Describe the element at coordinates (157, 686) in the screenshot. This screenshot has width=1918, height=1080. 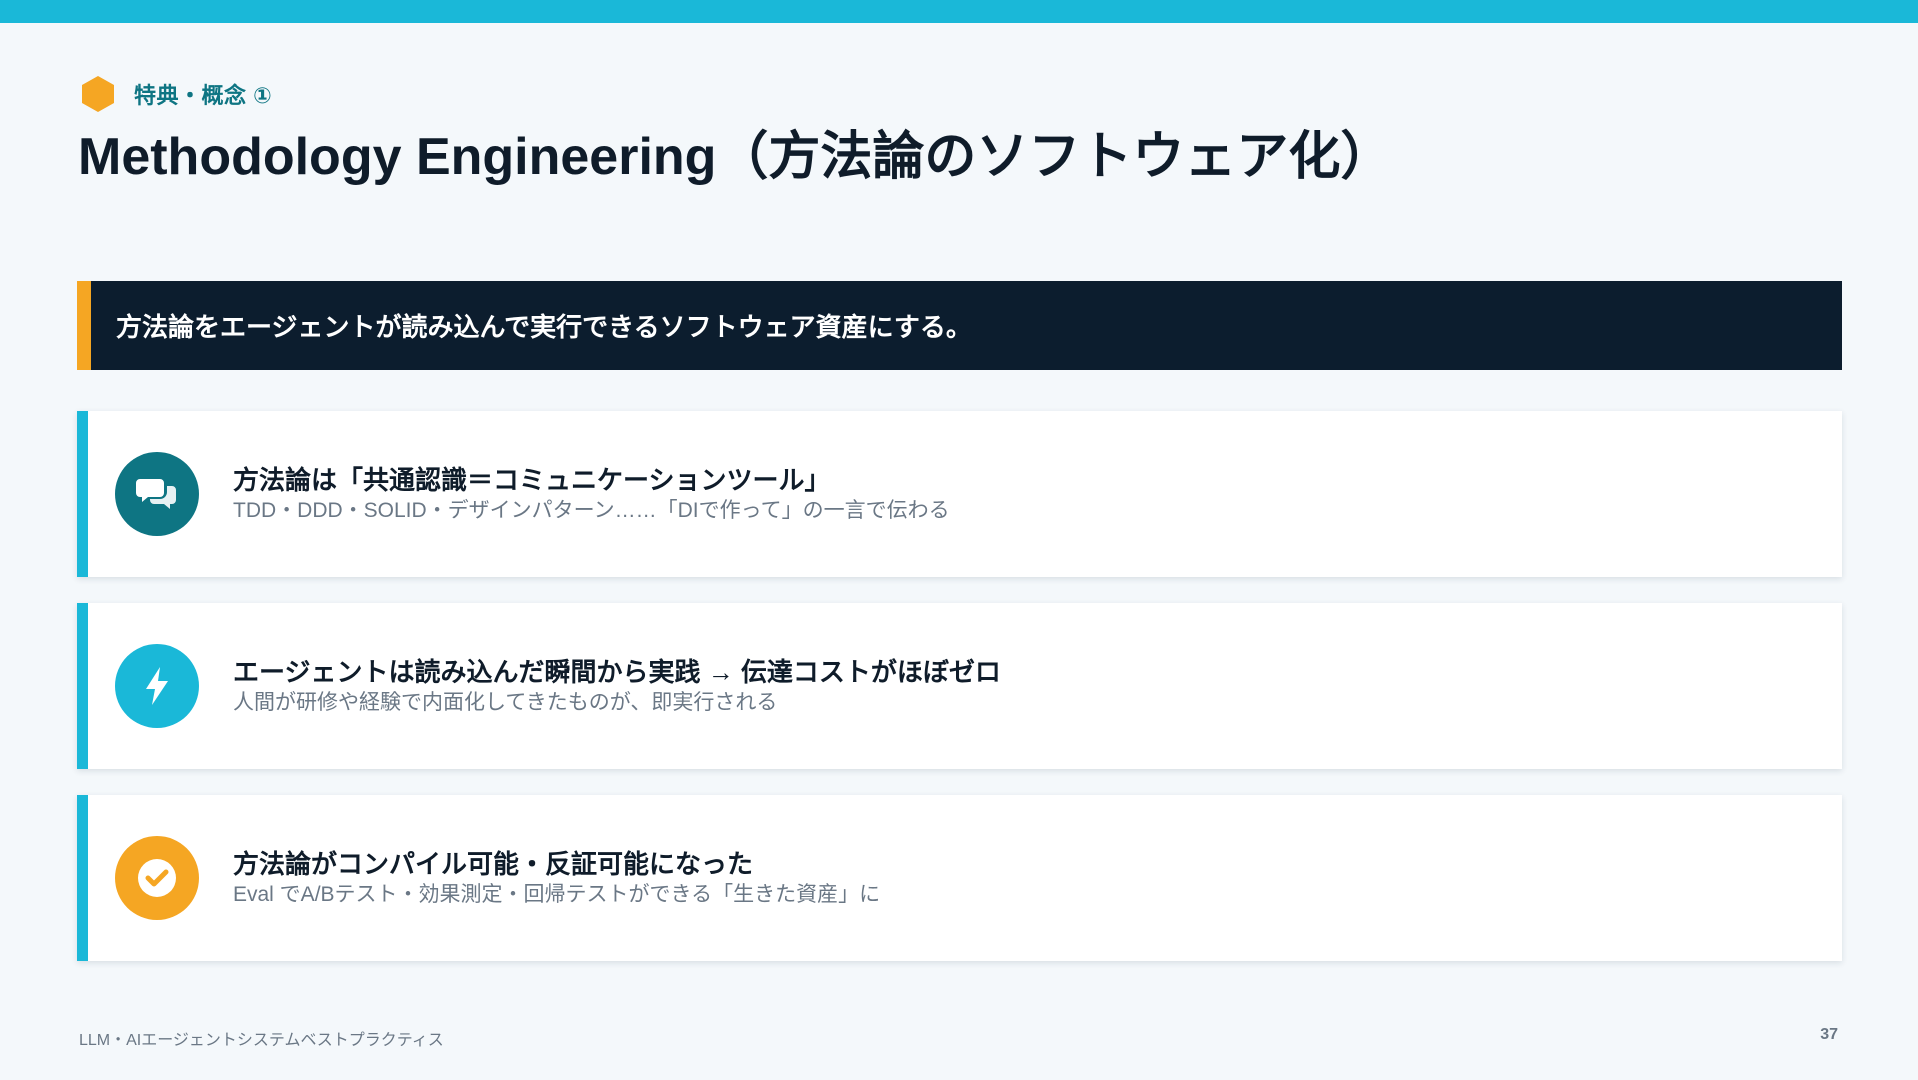
I see `lightning-bolt-icon` at that location.